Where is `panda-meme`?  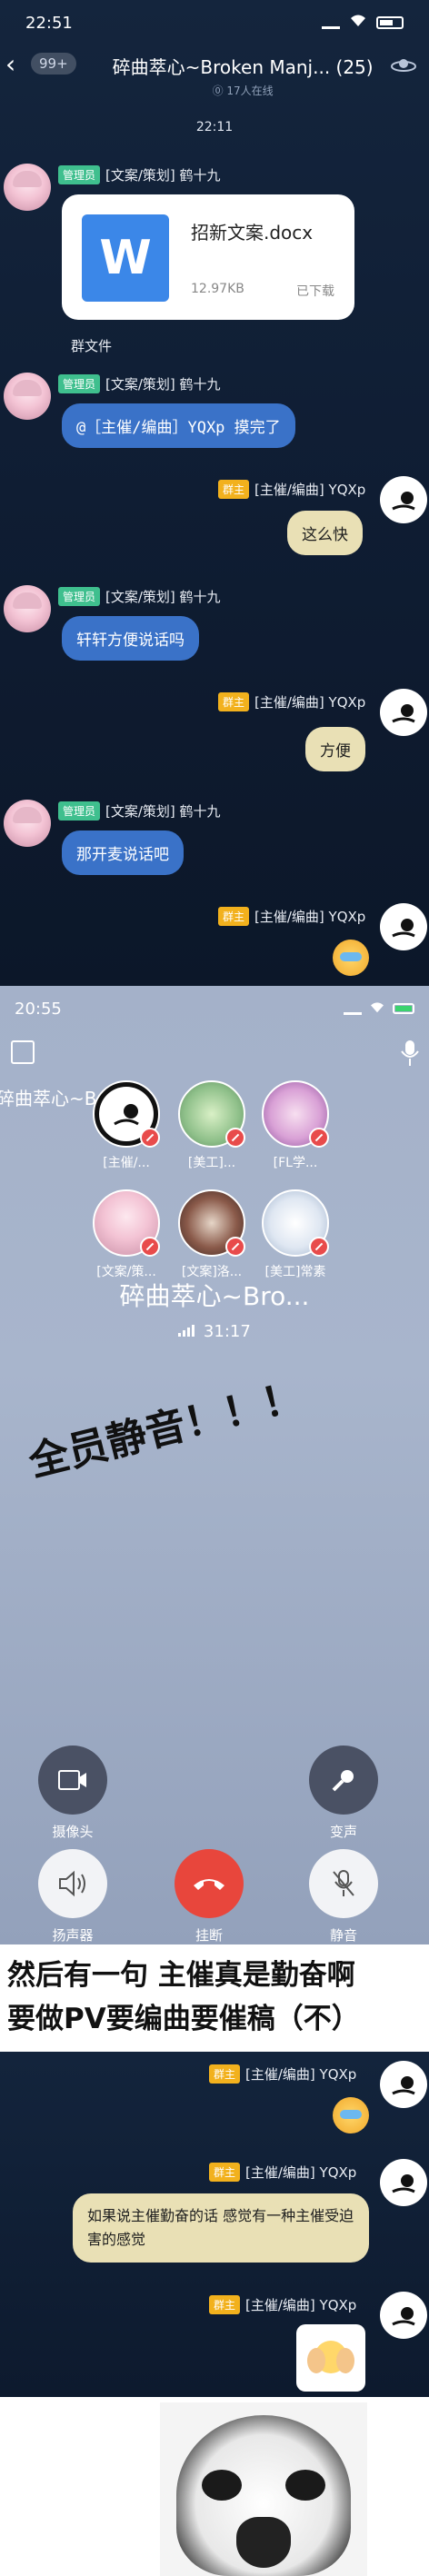
panda-meme is located at coordinates (264, 2489).